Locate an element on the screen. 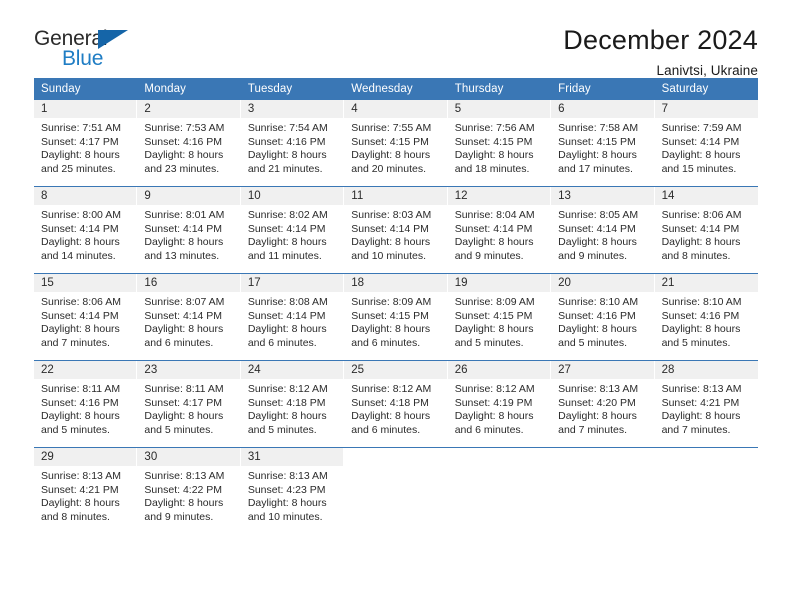  day-number: 2 is located at coordinates (188, 109).